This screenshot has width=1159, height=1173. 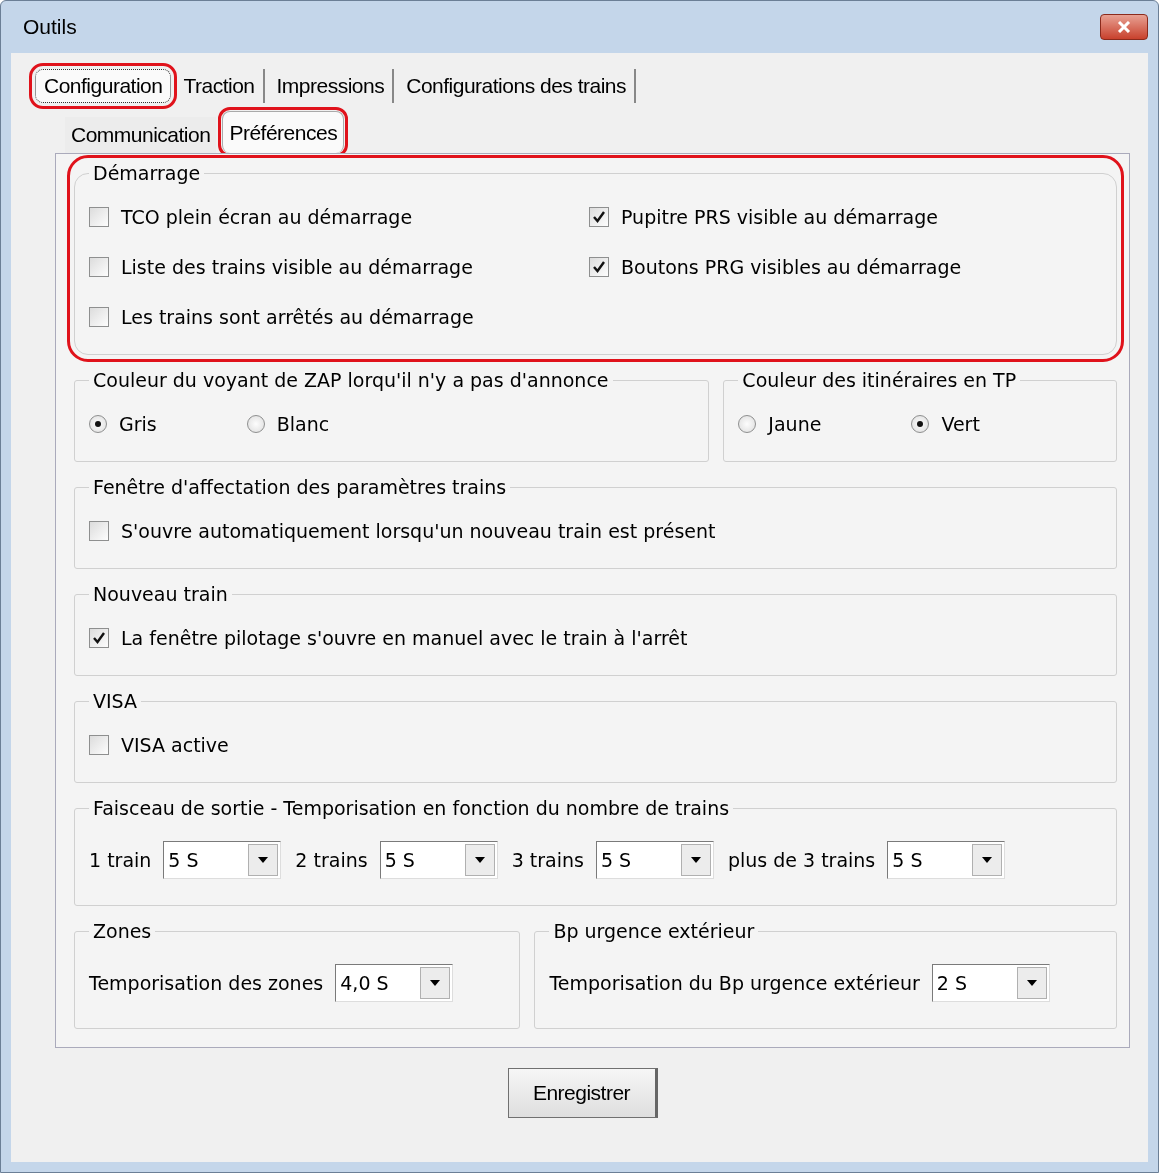 What do you see at coordinates (297, 317) in the screenshot?
I see `checkbox-label: Les trains sont arrêtés au démarrage` at bounding box center [297, 317].